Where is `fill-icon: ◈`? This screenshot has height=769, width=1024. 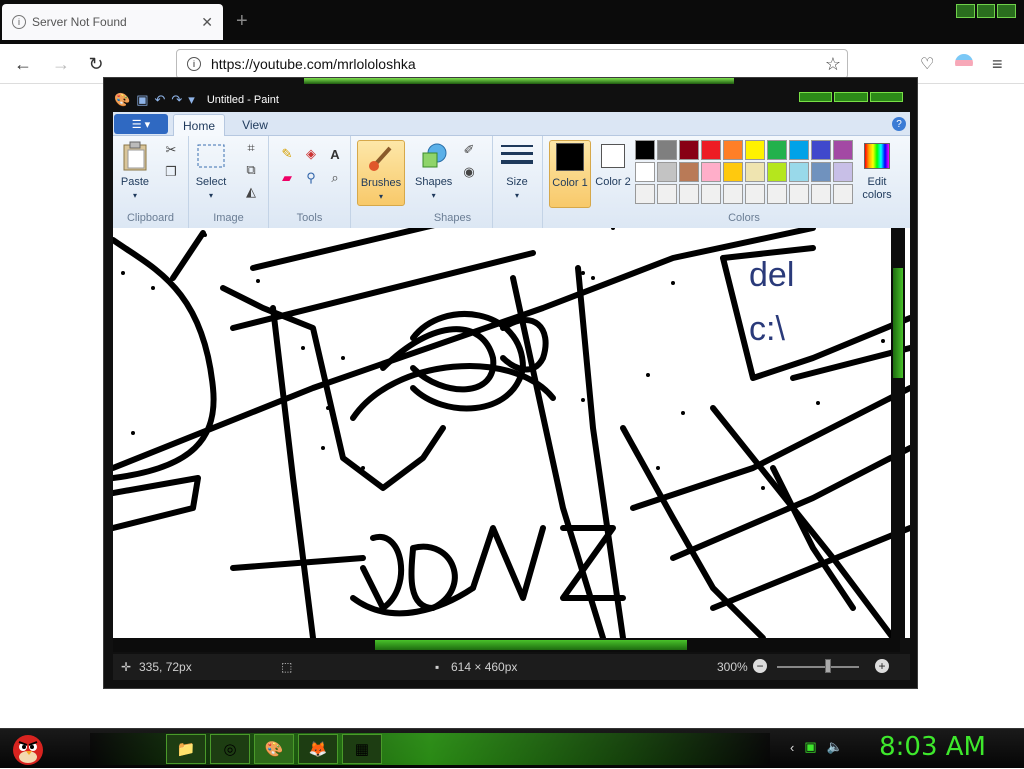
fill-icon: ◈ is located at coordinates (311, 154).